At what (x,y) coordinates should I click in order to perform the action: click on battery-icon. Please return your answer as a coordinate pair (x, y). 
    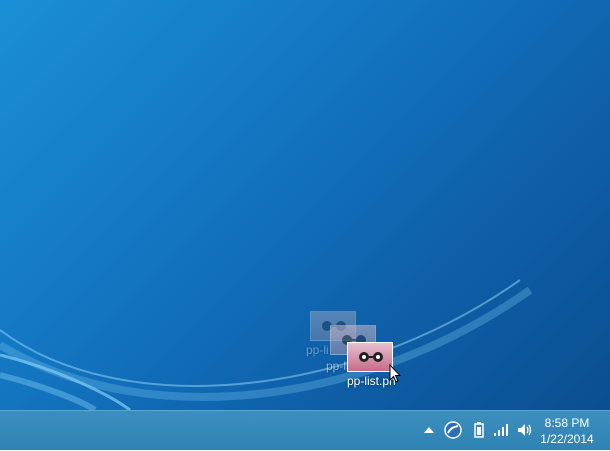
    Looking at the image, I should click on (479, 430).